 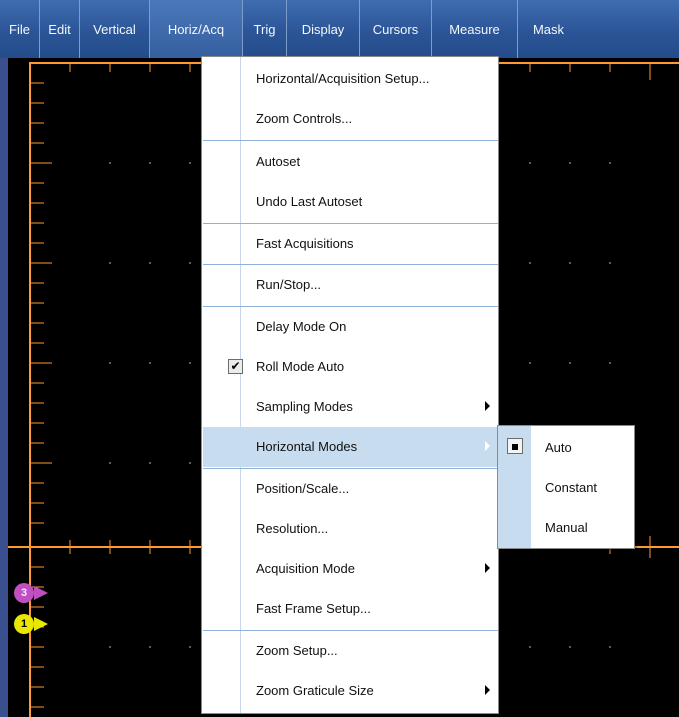 I want to click on menu-item-acquisition-mode: Acquisition Mode, so click(x=350, y=569).